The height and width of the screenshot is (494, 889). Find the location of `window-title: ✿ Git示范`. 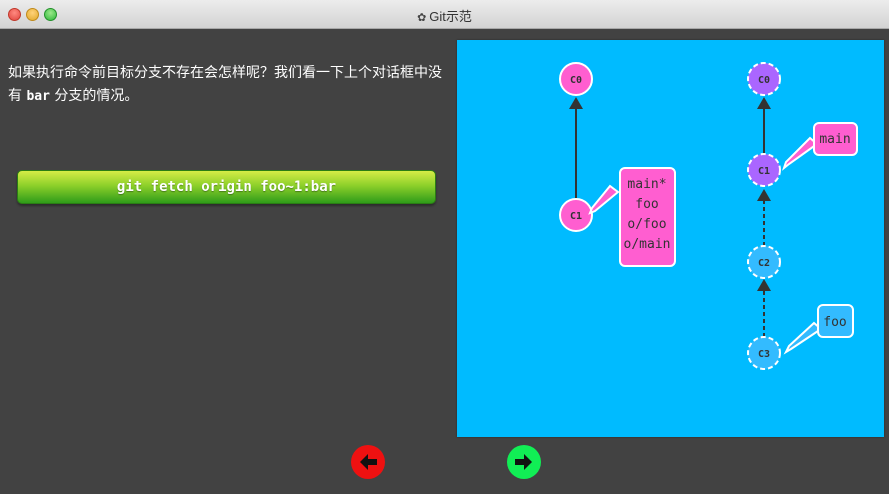

window-title: ✿ Git示范 is located at coordinates (444, 15).